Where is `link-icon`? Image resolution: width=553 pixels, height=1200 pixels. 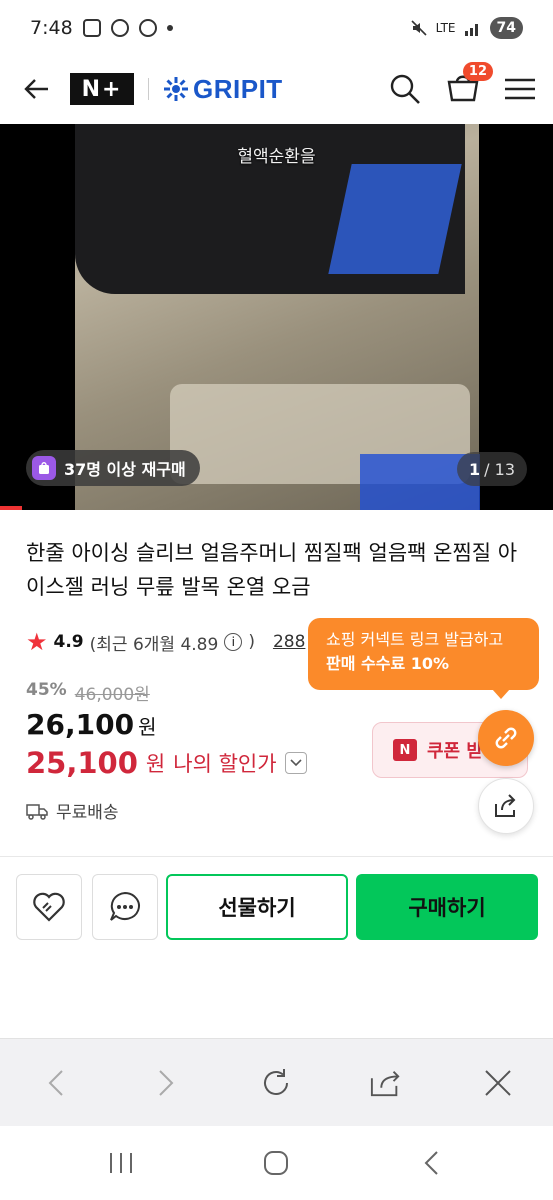
link-icon is located at coordinates (506, 738).